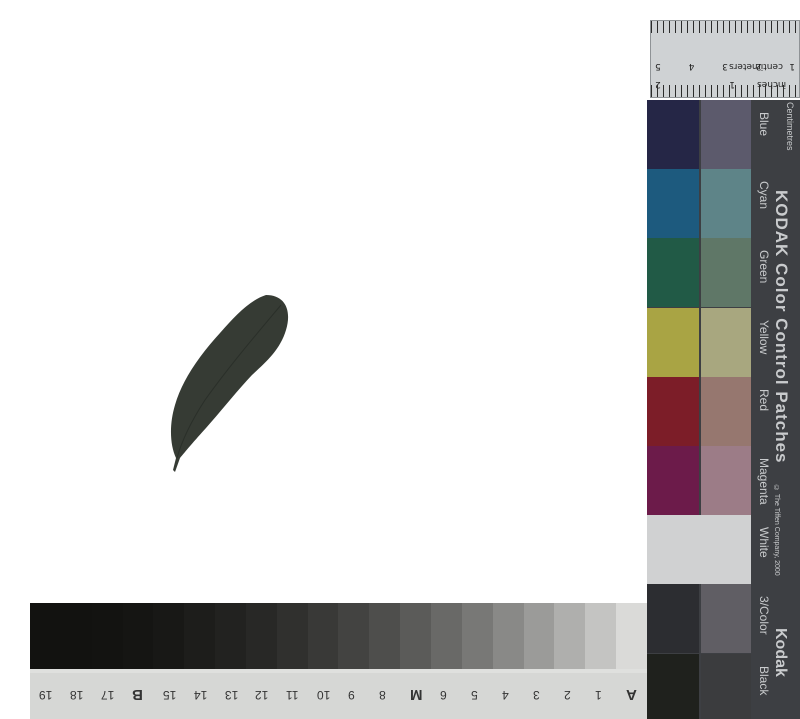 The image size is (800, 719). What do you see at coordinates (598, 695) in the screenshot?
I see `gray-step-label: 1` at bounding box center [598, 695].